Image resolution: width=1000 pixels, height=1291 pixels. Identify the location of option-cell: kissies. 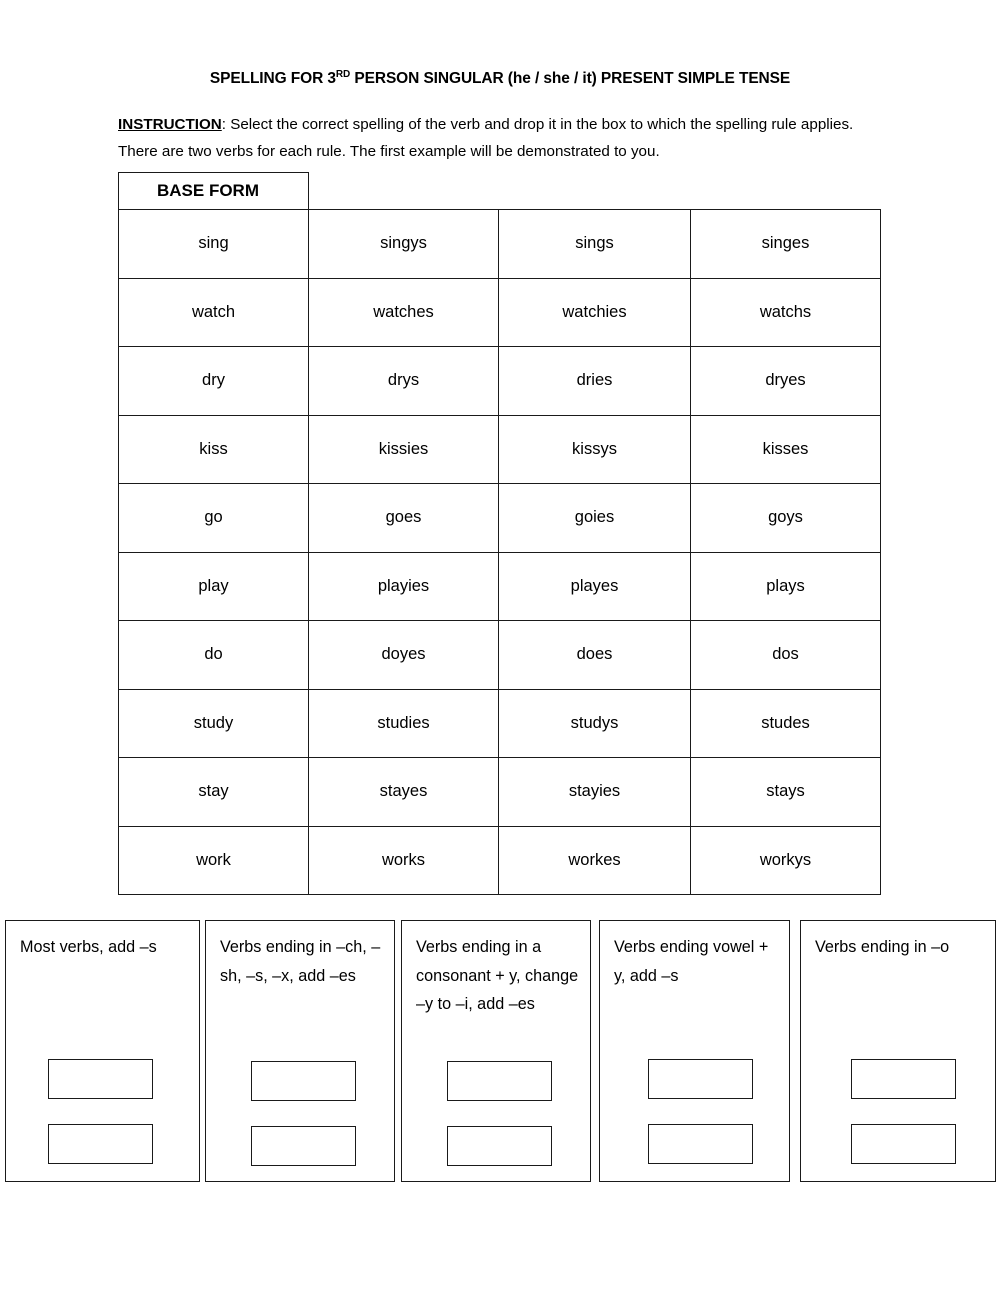
(403, 449).